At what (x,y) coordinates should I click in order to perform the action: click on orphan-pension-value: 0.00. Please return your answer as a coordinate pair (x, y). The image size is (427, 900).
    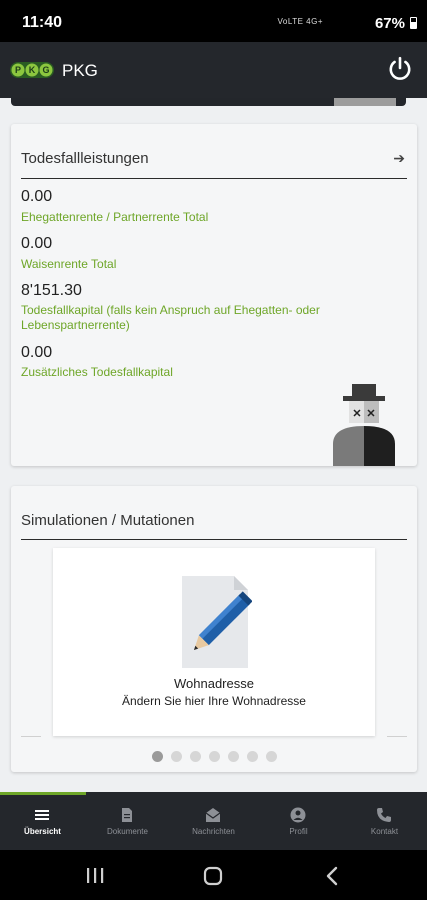
    Looking at the image, I should click on (37, 243).